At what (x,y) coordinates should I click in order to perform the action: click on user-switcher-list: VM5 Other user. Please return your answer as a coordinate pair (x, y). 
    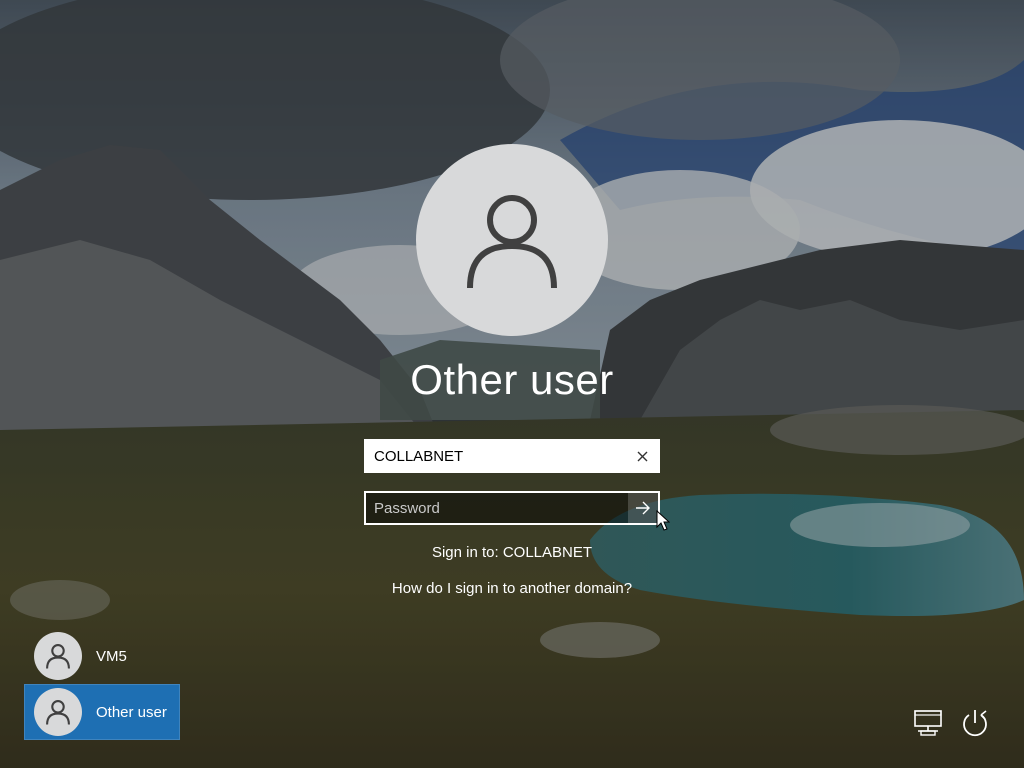
    Looking at the image, I should click on (102, 684).